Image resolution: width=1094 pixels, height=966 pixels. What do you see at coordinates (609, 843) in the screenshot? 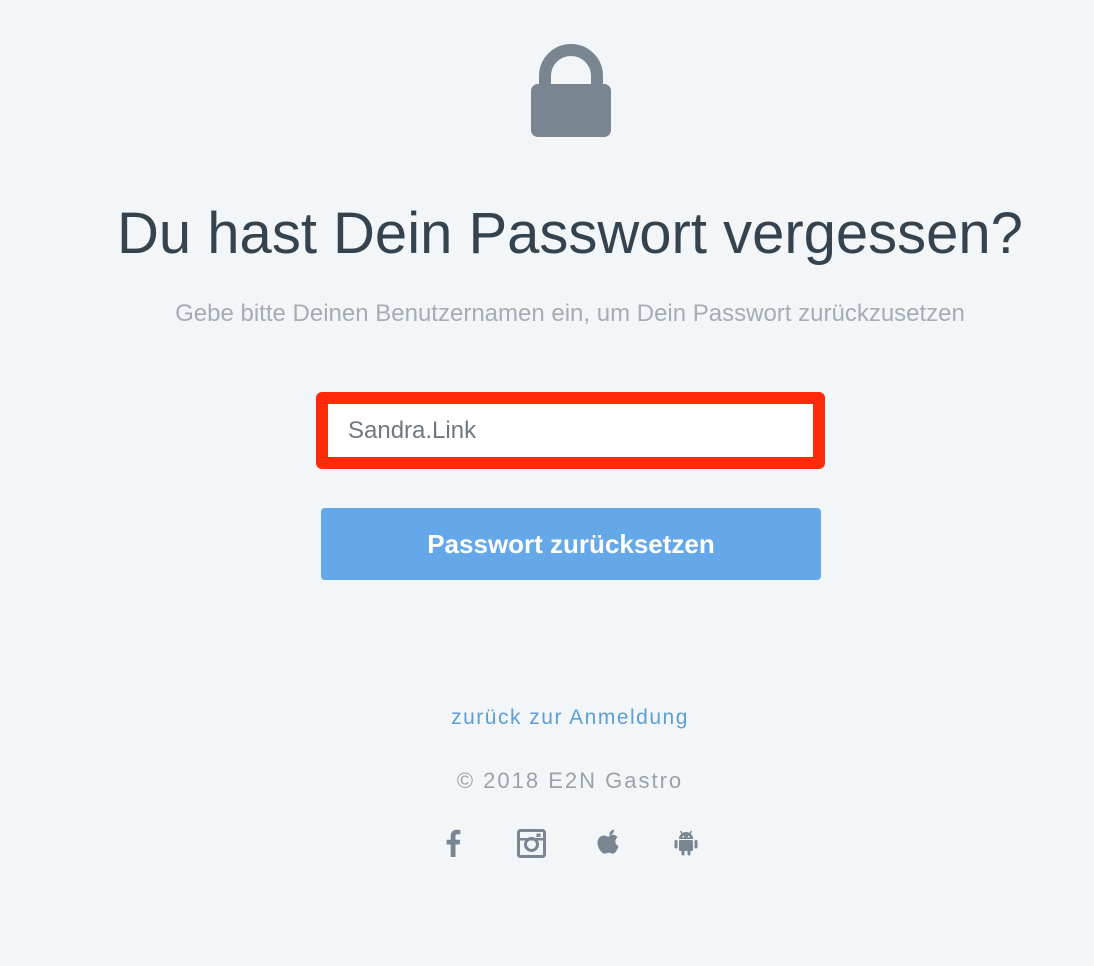
I see `apple-icon` at bounding box center [609, 843].